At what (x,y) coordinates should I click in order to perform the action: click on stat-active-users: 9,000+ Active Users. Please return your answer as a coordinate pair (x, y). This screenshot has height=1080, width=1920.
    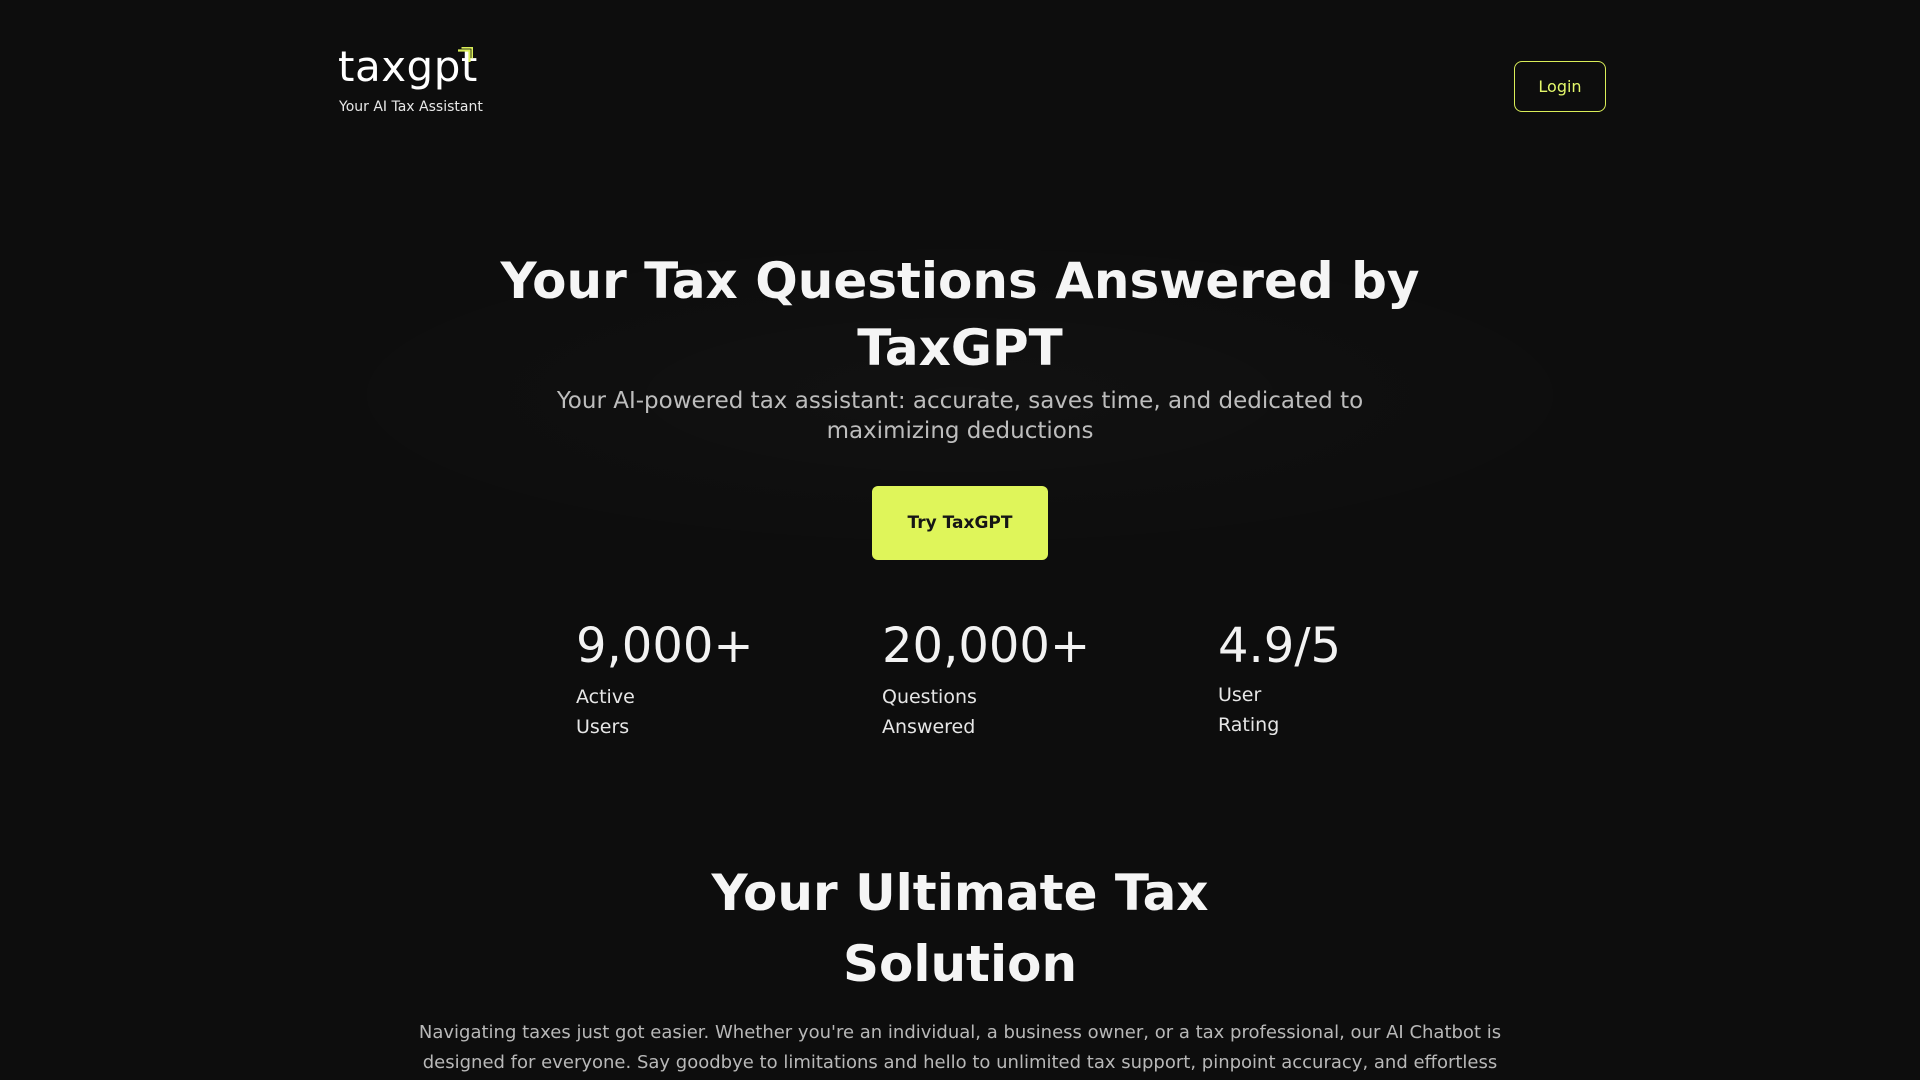
    Looking at the image, I should click on (696, 679).